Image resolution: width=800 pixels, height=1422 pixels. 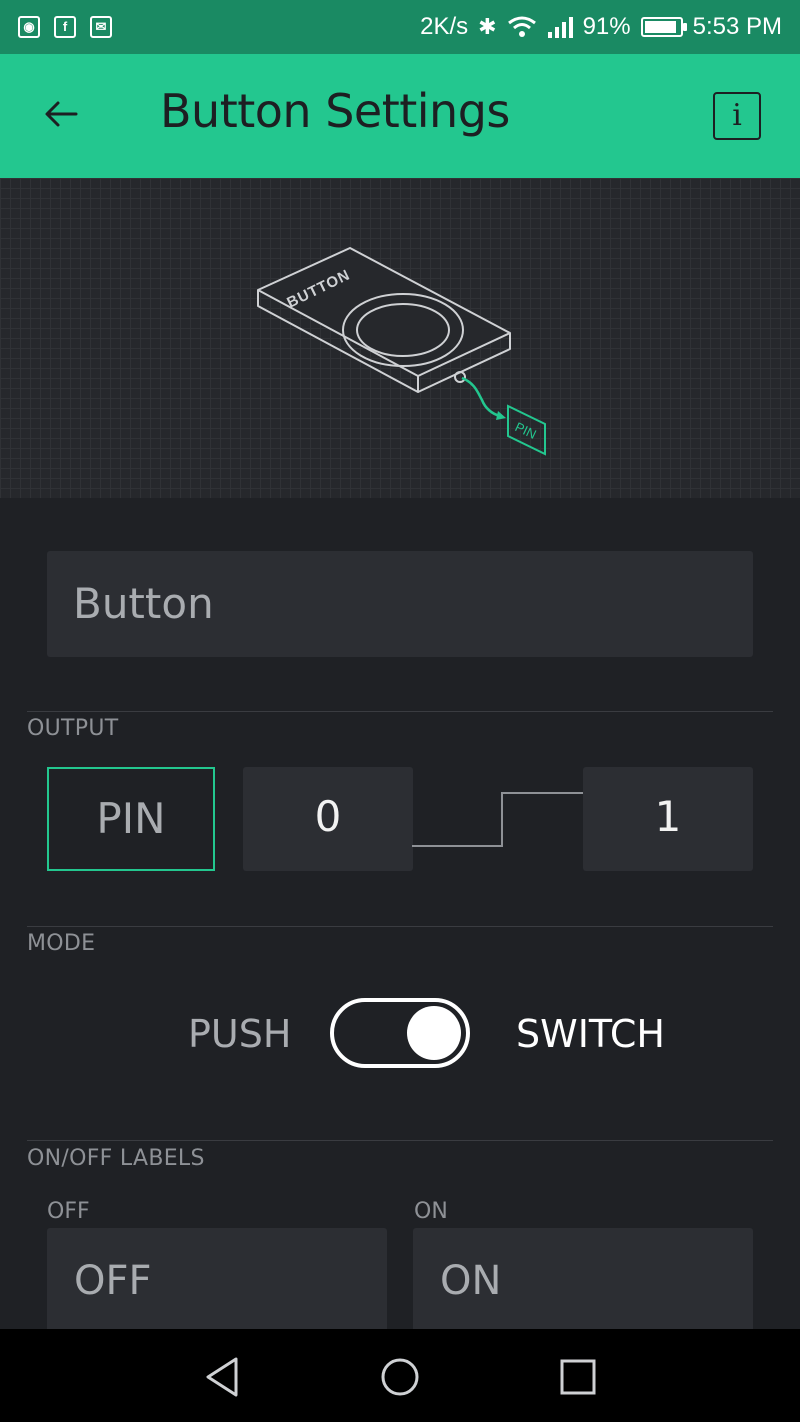 What do you see at coordinates (101, 27) in the screenshot?
I see `gmail-icon: ✉` at bounding box center [101, 27].